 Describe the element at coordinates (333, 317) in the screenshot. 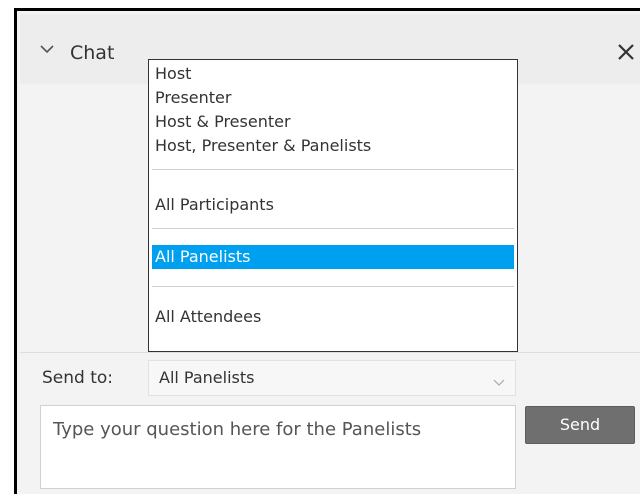

I see `dropdown-option-all-attendees: All Attendees` at that location.